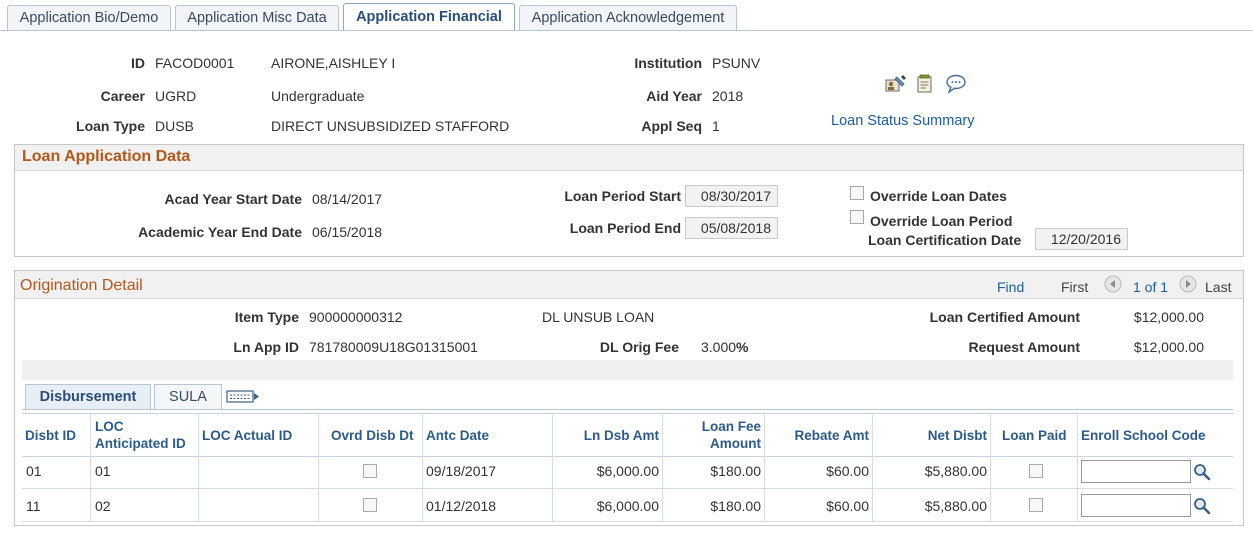 This screenshot has height=533, width=1253. Describe the element at coordinates (938, 196) in the screenshot. I see `override-loan-dates-label: Override Loan Dates` at that location.